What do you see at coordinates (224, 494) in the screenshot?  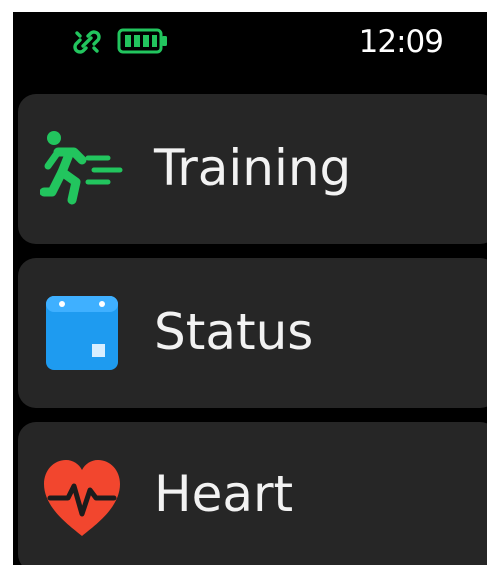 I see `menu-item-label: Heart` at bounding box center [224, 494].